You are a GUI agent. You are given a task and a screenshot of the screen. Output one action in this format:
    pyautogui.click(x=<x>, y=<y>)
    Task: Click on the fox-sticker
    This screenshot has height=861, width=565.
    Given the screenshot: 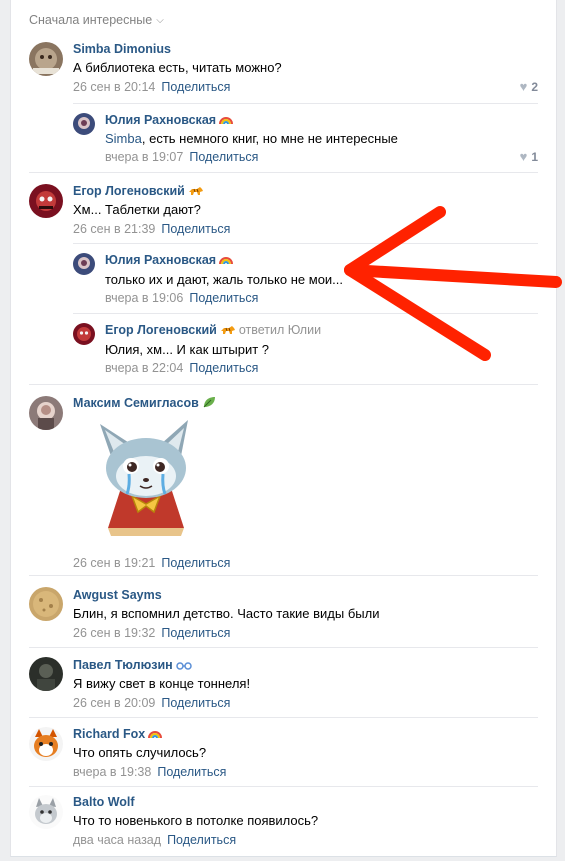 What is the action you would take?
    pyautogui.click(x=146, y=481)
    